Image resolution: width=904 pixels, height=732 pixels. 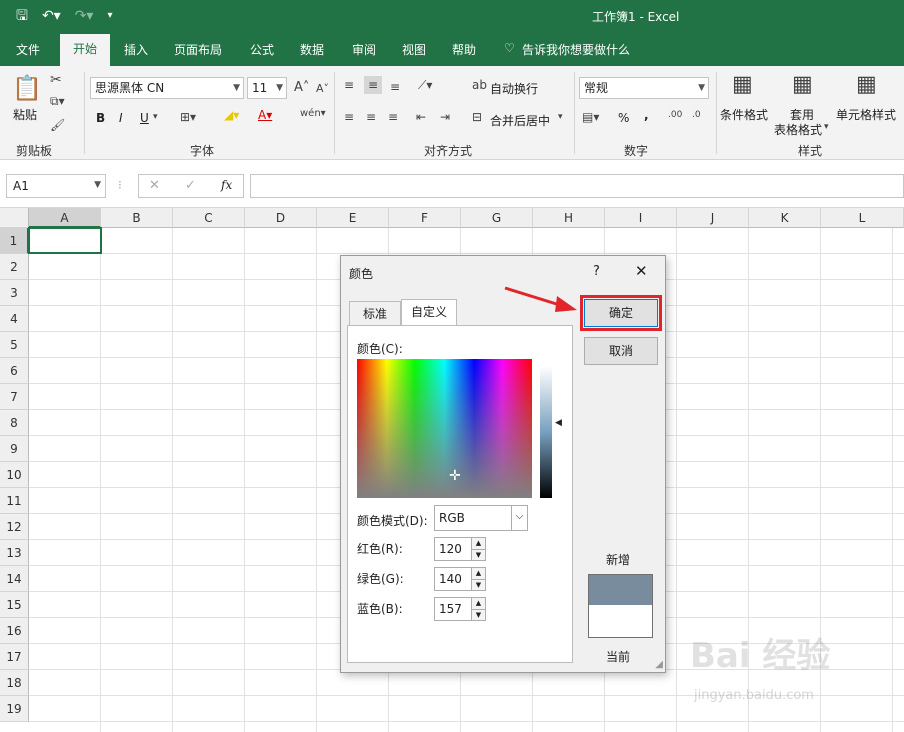 What do you see at coordinates (866, 84) in the screenshot?
I see `cell-style-icon: ▦` at bounding box center [866, 84].